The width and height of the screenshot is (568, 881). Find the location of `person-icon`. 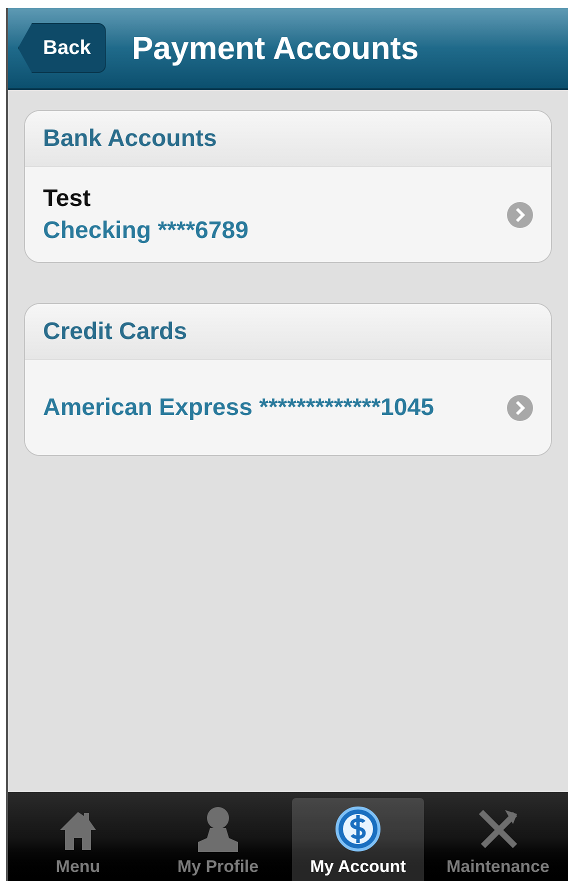

person-icon is located at coordinates (218, 829).